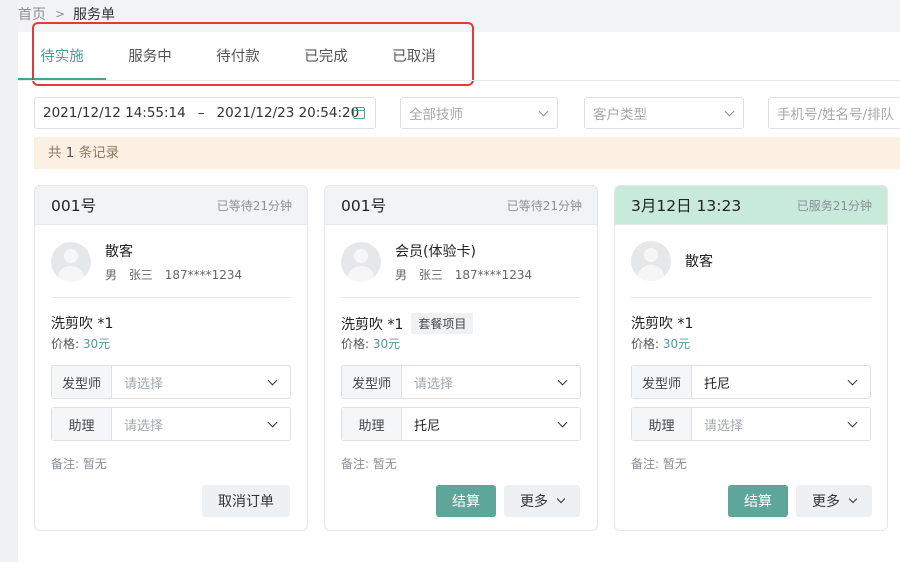  What do you see at coordinates (70, 153) in the screenshot?
I see `record-count: 1` at bounding box center [70, 153].